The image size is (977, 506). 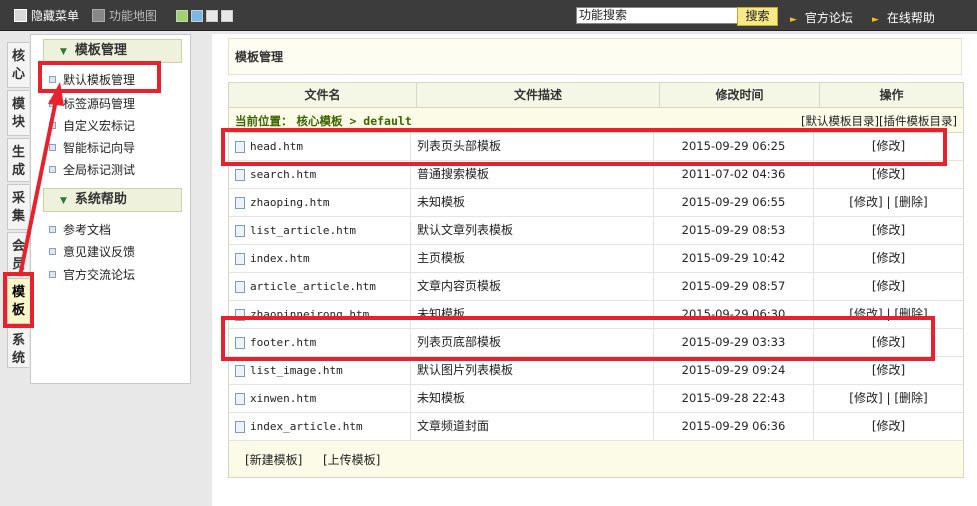 I want to click on sidebar-tab-system: 系统, so click(x=18, y=347).